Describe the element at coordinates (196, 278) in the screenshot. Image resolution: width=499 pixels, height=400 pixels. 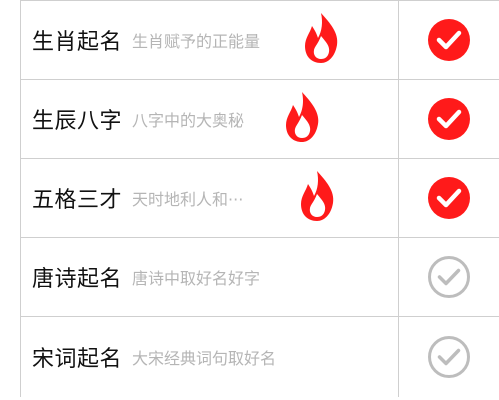
I see `item-subtitle: 唐诗中取好名好字` at that location.